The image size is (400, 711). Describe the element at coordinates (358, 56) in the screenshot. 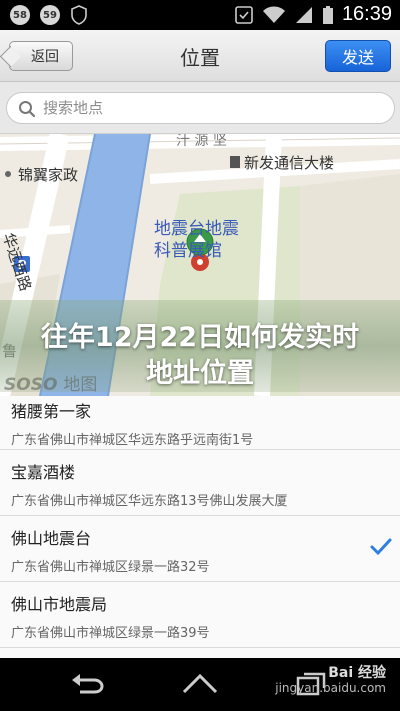

I see `send-button: 发送` at that location.